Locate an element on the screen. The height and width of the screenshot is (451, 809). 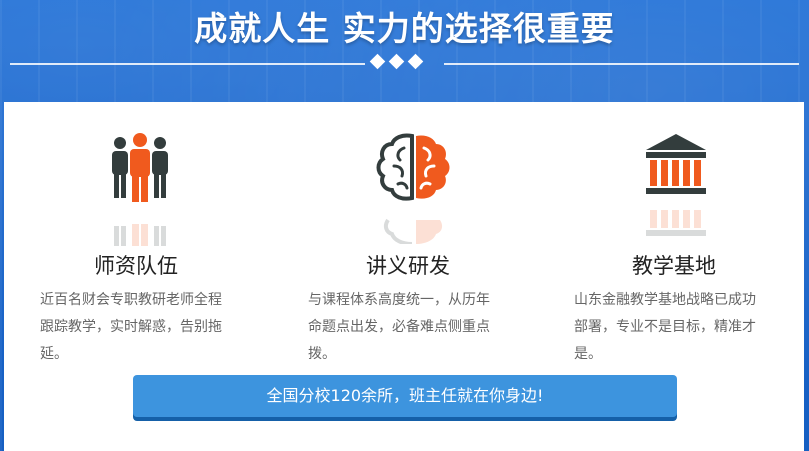
divider-left is located at coordinates (187, 64).